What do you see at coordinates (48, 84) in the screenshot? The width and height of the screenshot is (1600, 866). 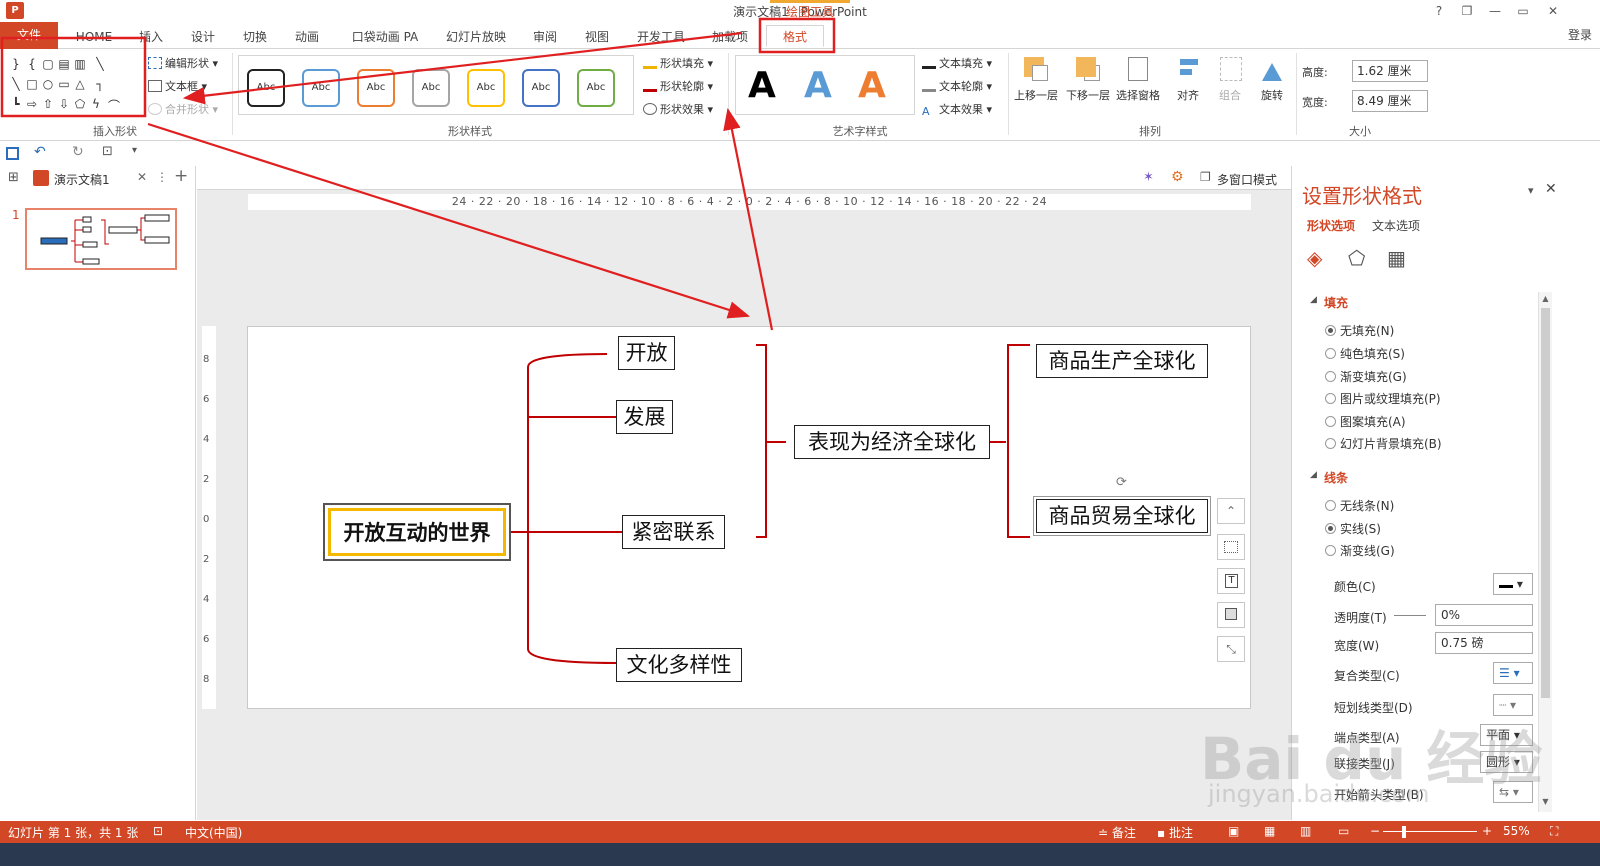 I see `oval-shape-icon: ○` at bounding box center [48, 84].